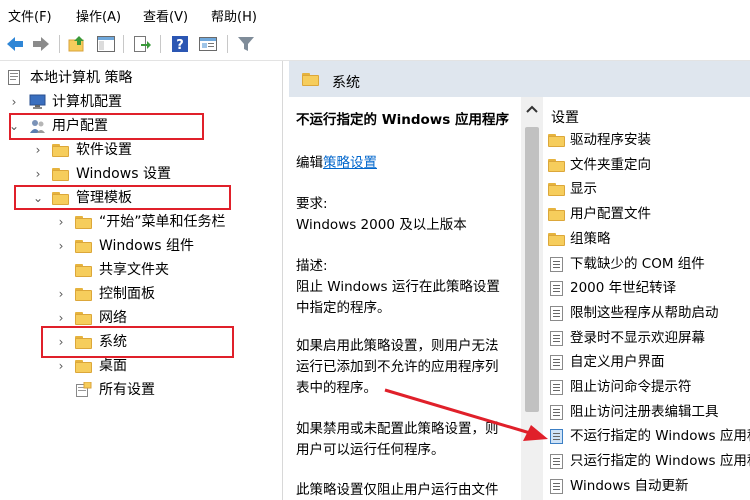 Image resolution: width=750 pixels, height=500 pixels. What do you see at coordinates (350, 163) in the screenshot?
I see `edit-policy-link: 策略设置` at bounding box center [350, 163].